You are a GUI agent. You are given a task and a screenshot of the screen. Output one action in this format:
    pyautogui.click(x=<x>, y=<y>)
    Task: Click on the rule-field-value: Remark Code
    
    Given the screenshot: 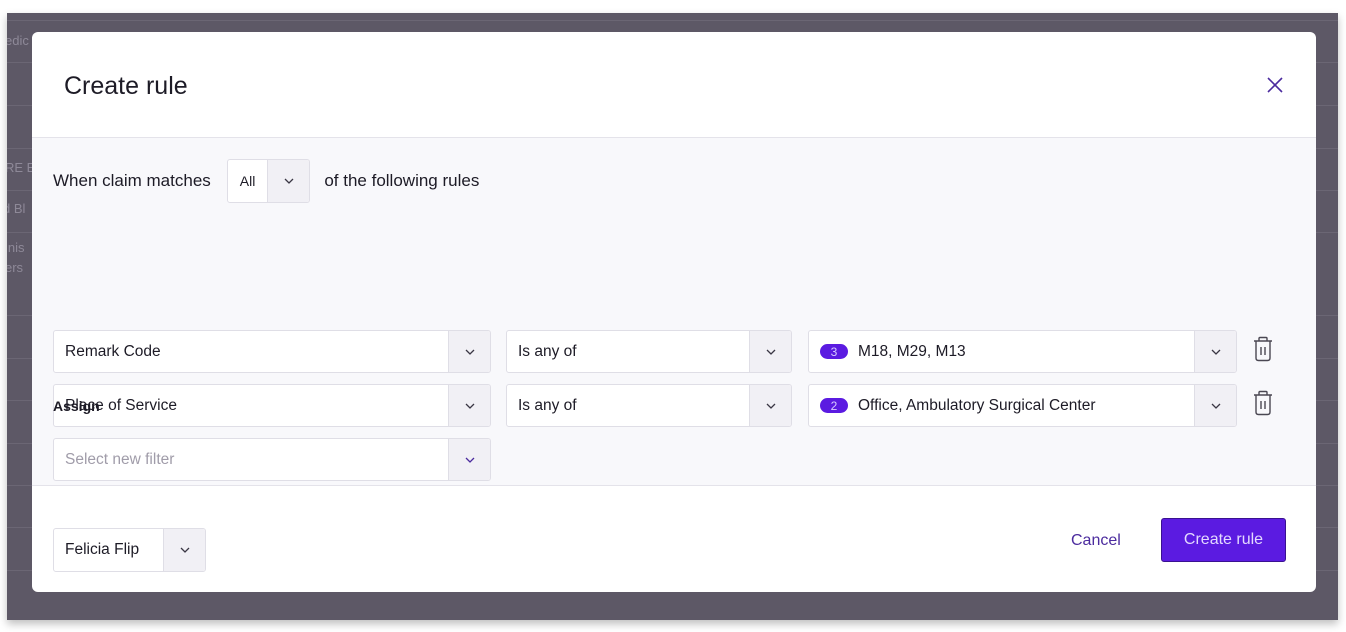 What is the action you would take?
    pyautogui.click(x=113, y=351)
    